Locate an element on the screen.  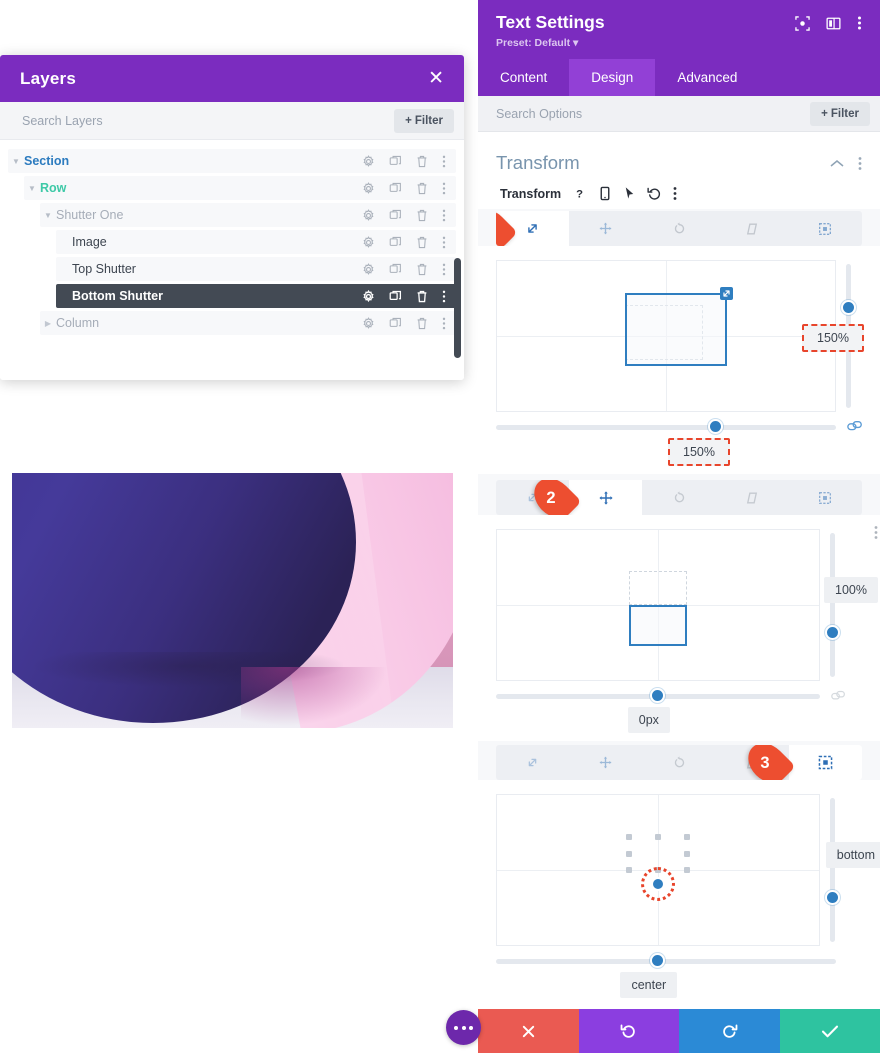
scale-horizontal-knob is located at coordinates (716, 426).